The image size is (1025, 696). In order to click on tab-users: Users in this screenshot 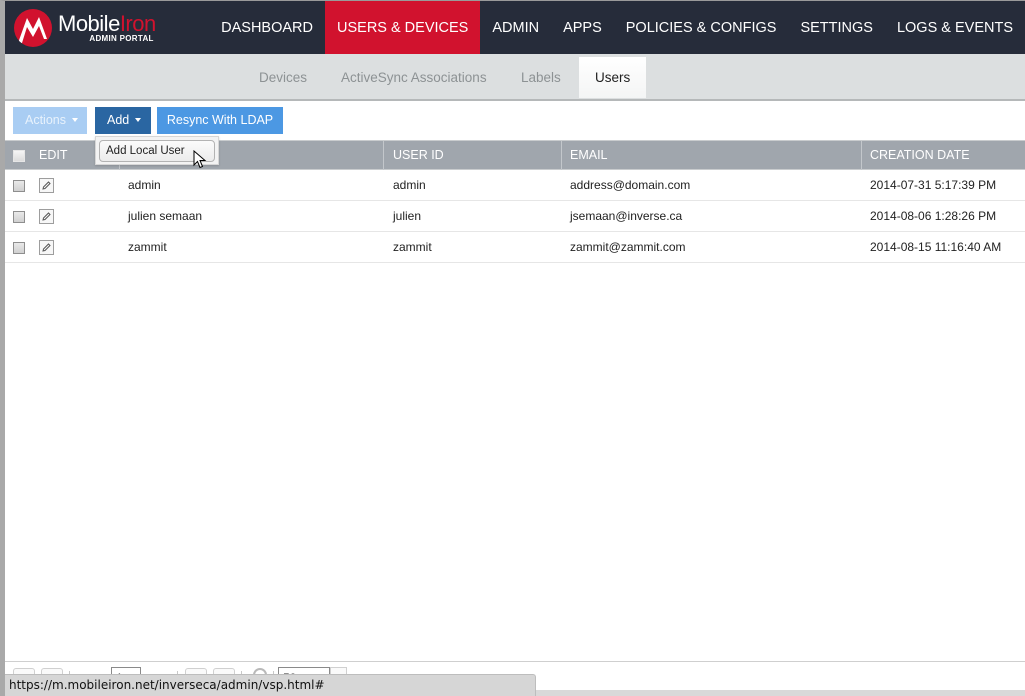, I will do `click(613, 77)`.